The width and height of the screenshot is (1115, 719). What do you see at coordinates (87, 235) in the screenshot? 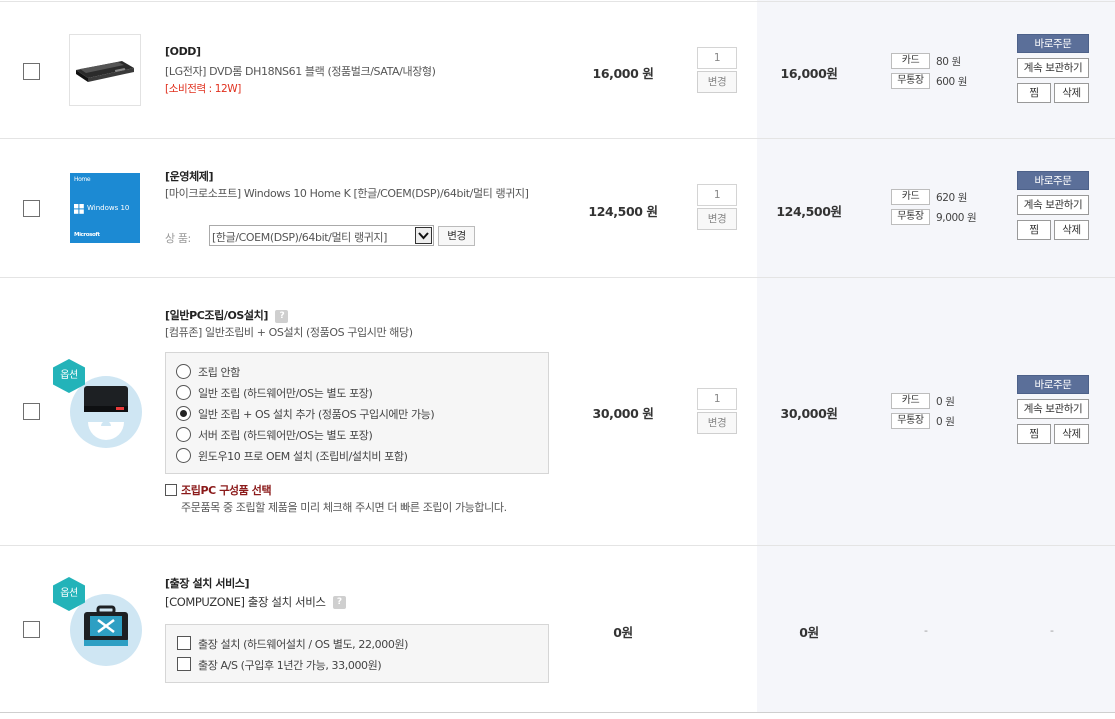
I see `thumb-brand: Microsoft` at bounding box center [87, 235].